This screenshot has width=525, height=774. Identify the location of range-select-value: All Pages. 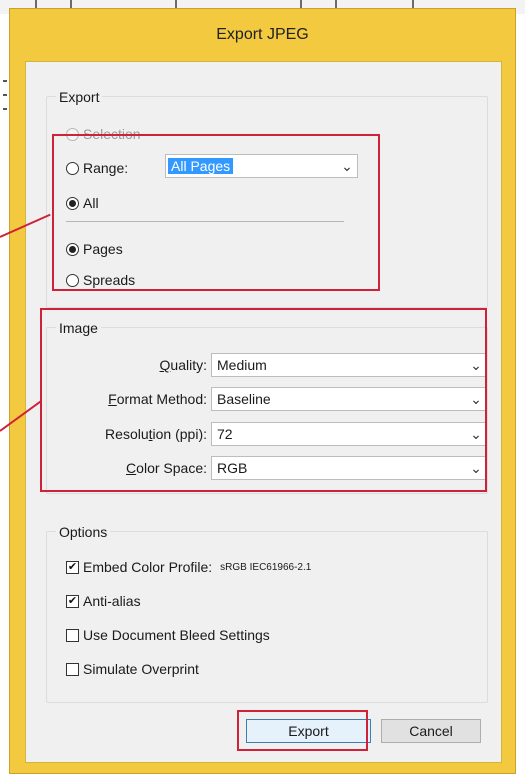
(201, 166).